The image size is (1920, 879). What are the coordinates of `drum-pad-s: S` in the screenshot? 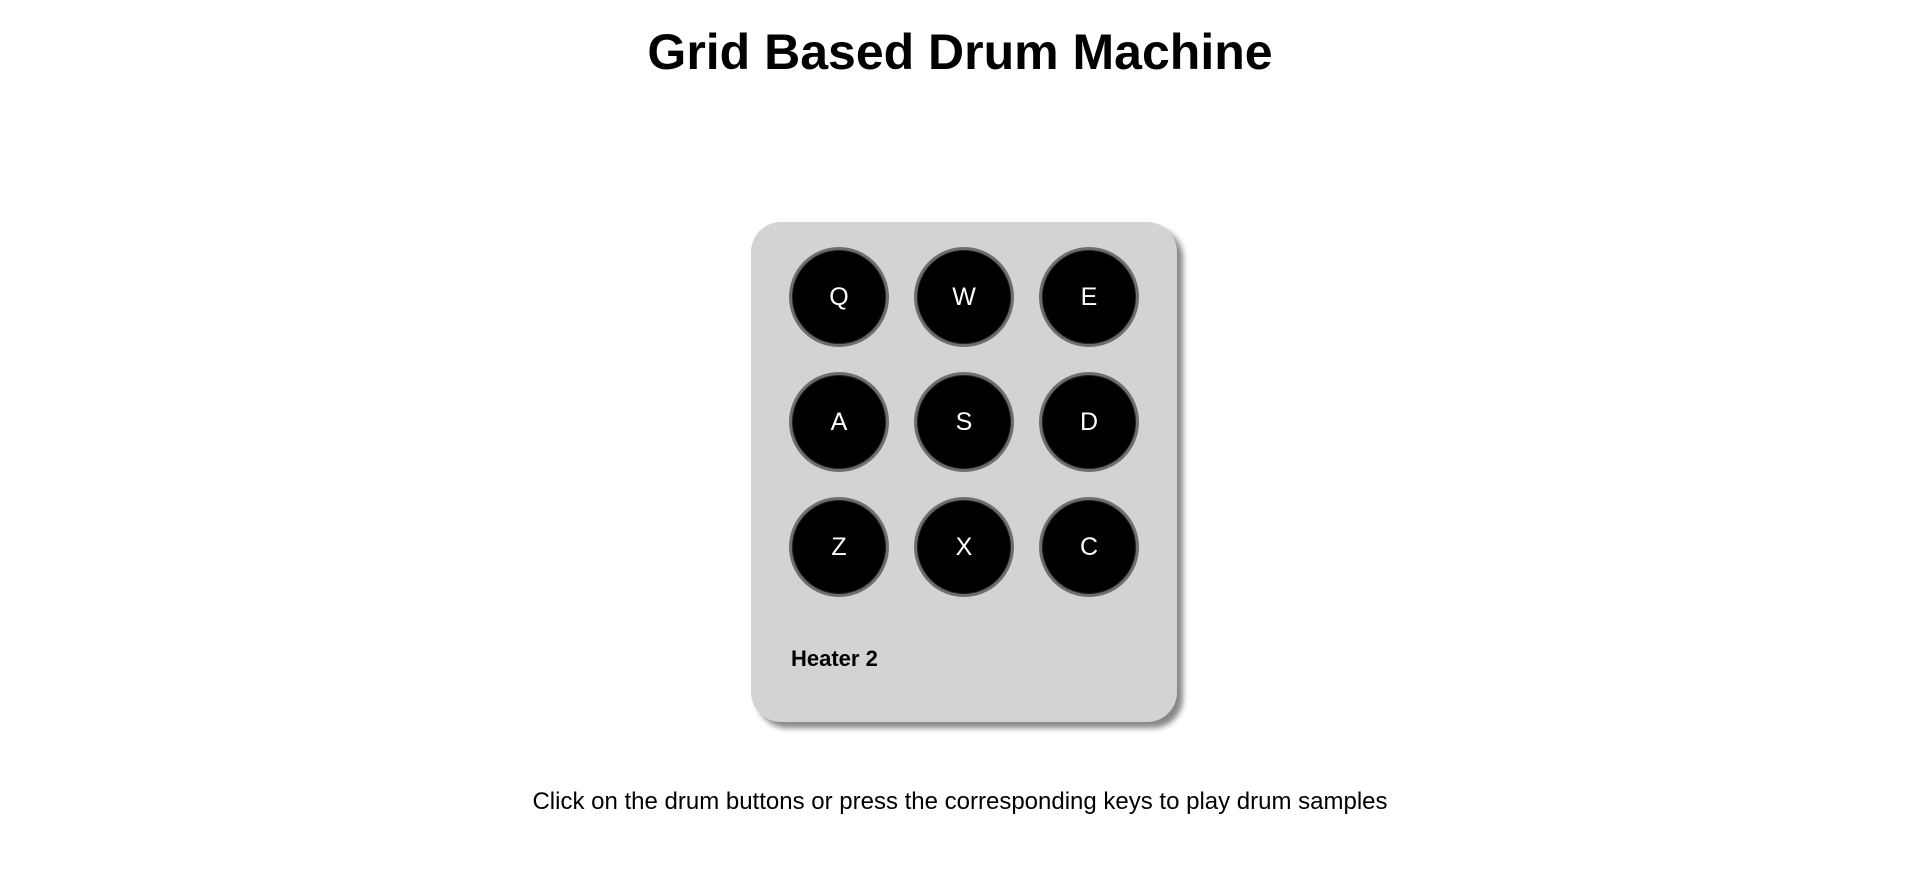 It's located at (964, 422).